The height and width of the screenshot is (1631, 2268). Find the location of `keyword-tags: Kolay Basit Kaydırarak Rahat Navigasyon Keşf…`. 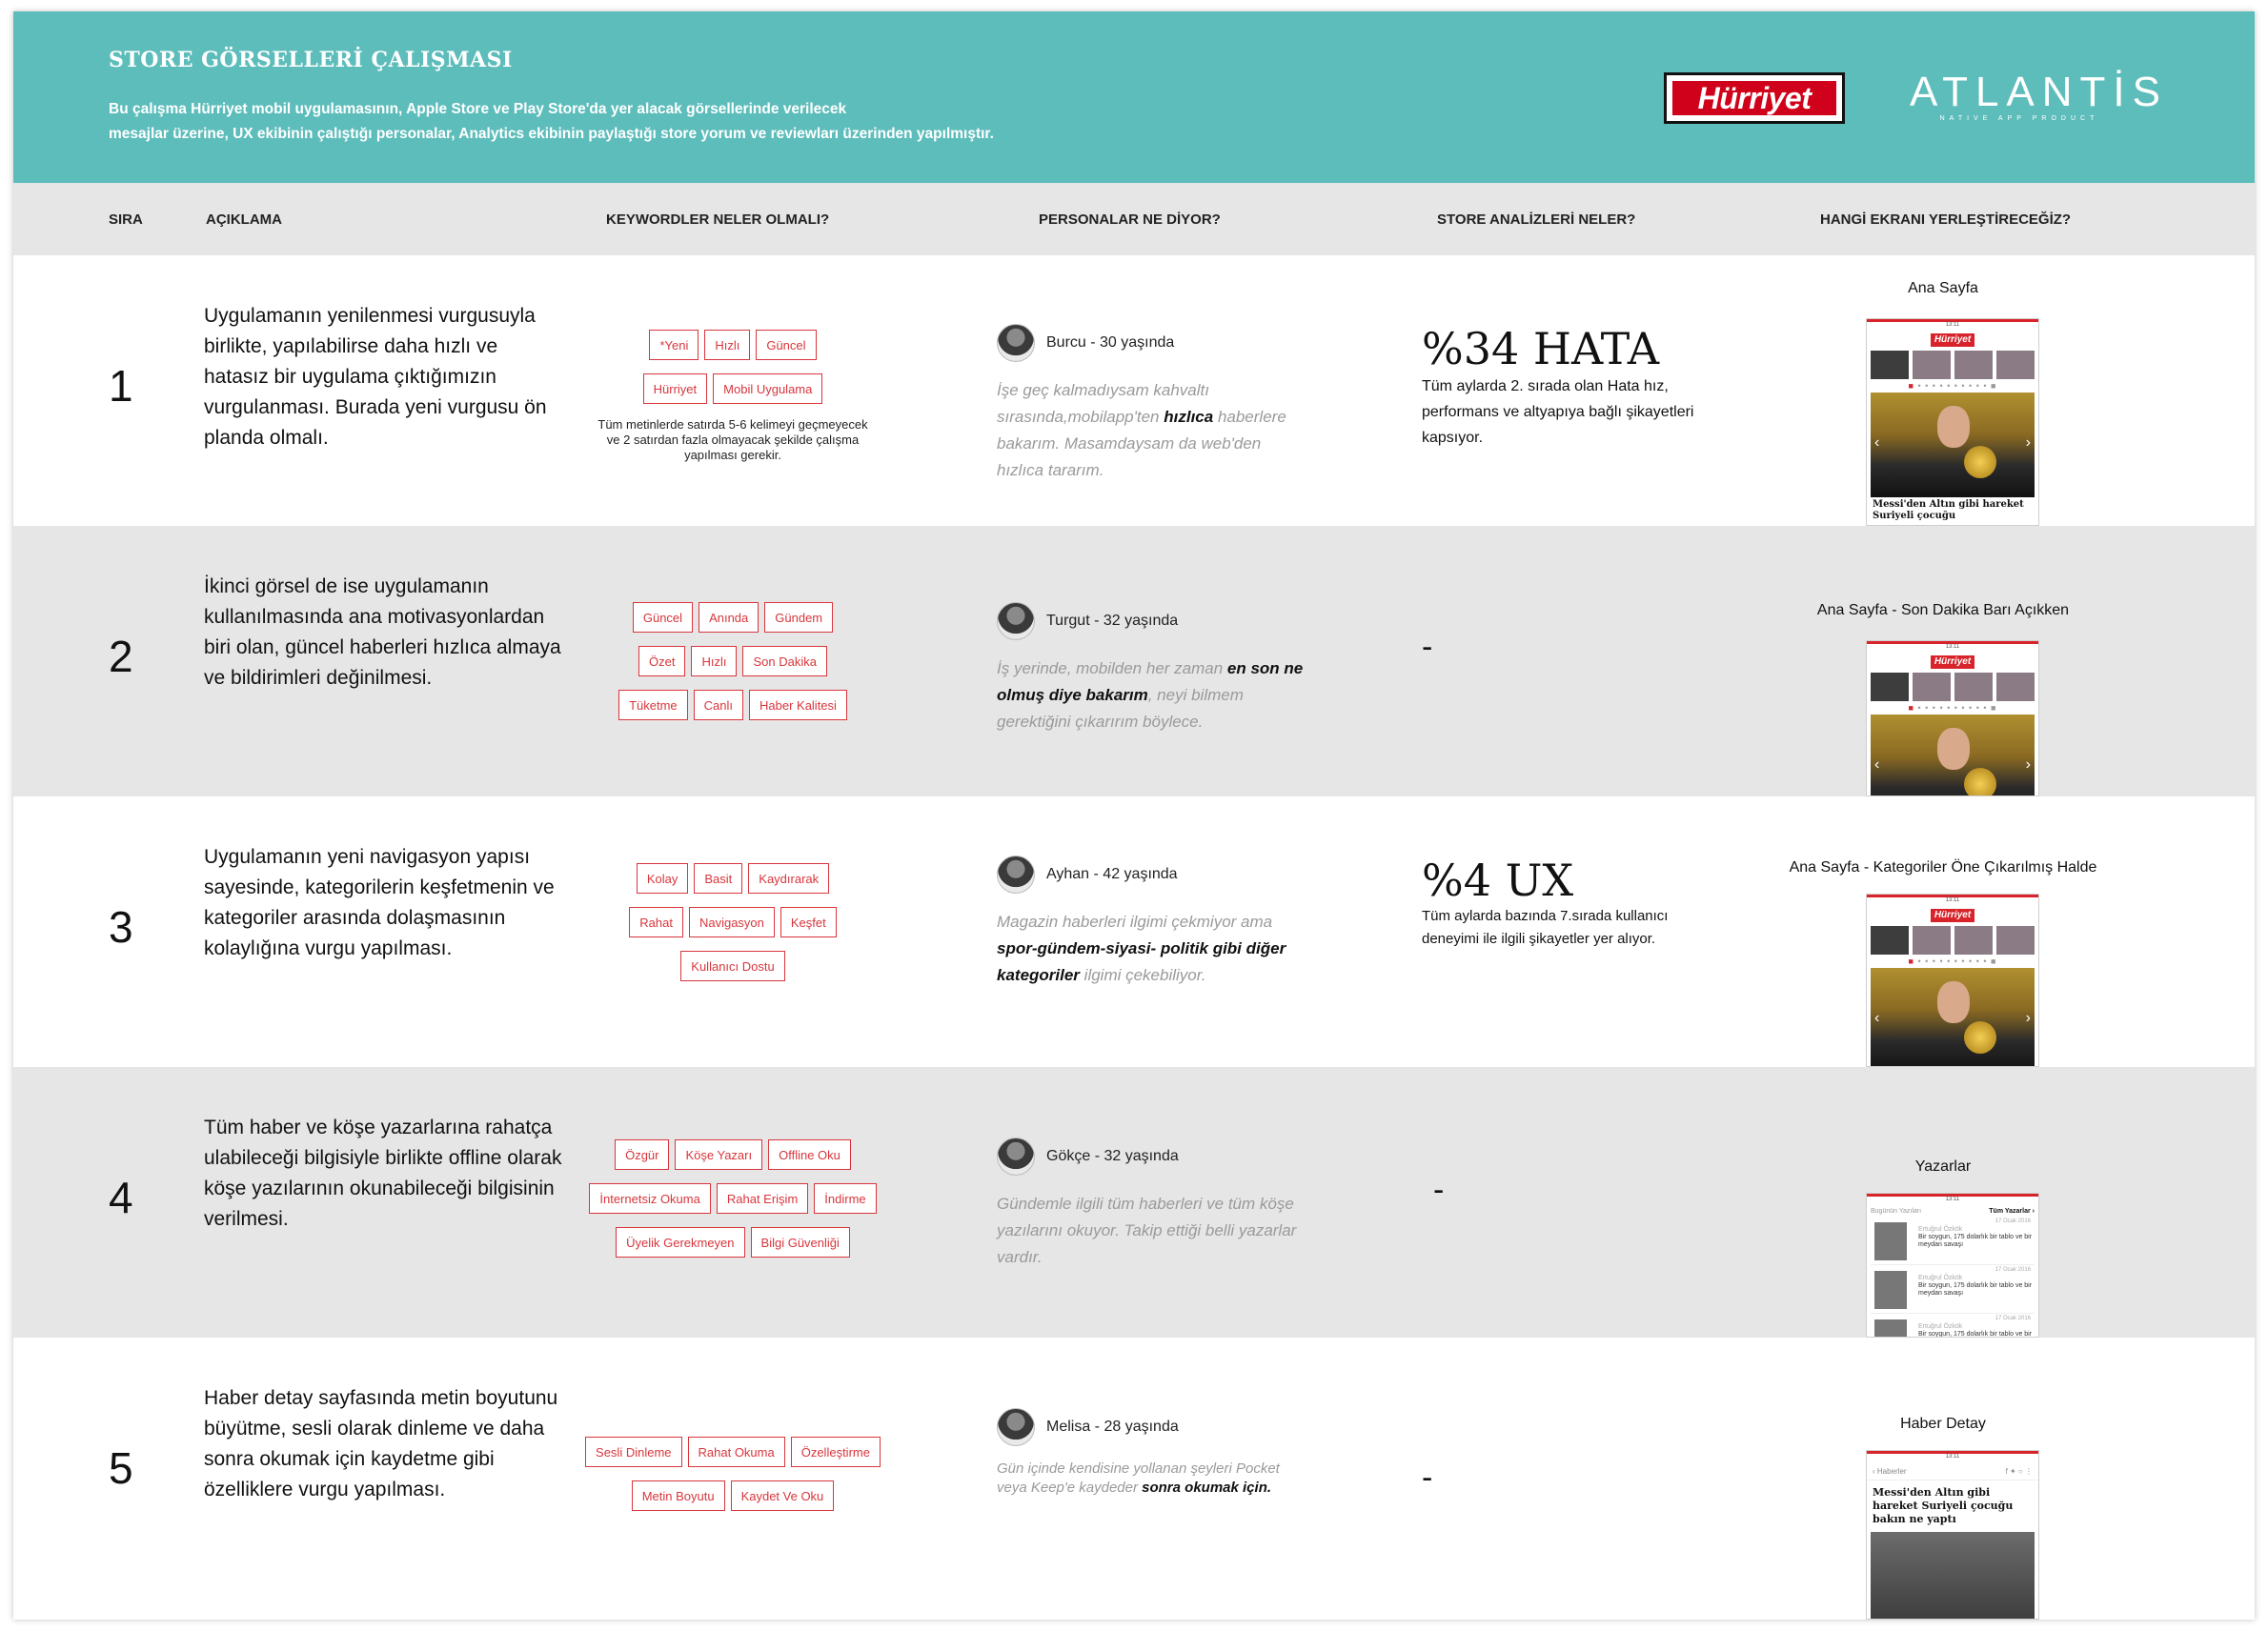

keyword-tags: Kolay Basit Kaydırarak Rahat Navigasyon Keşf… is located at coordinates (733, 929).